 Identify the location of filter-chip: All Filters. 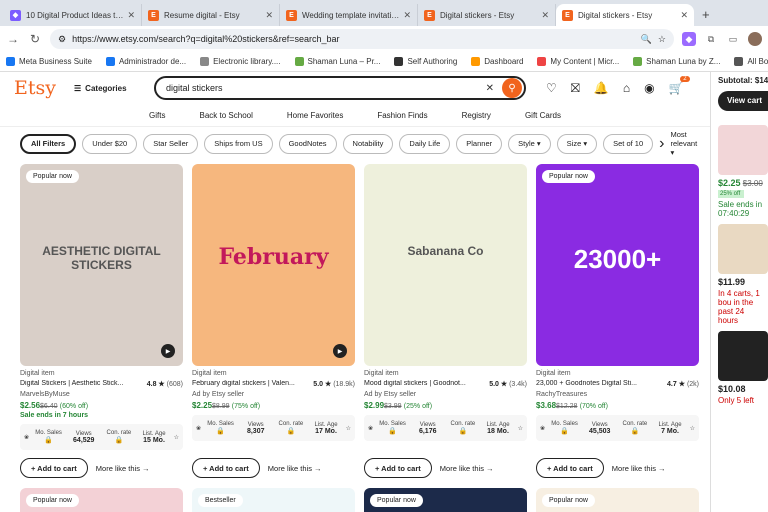
(48, 143).